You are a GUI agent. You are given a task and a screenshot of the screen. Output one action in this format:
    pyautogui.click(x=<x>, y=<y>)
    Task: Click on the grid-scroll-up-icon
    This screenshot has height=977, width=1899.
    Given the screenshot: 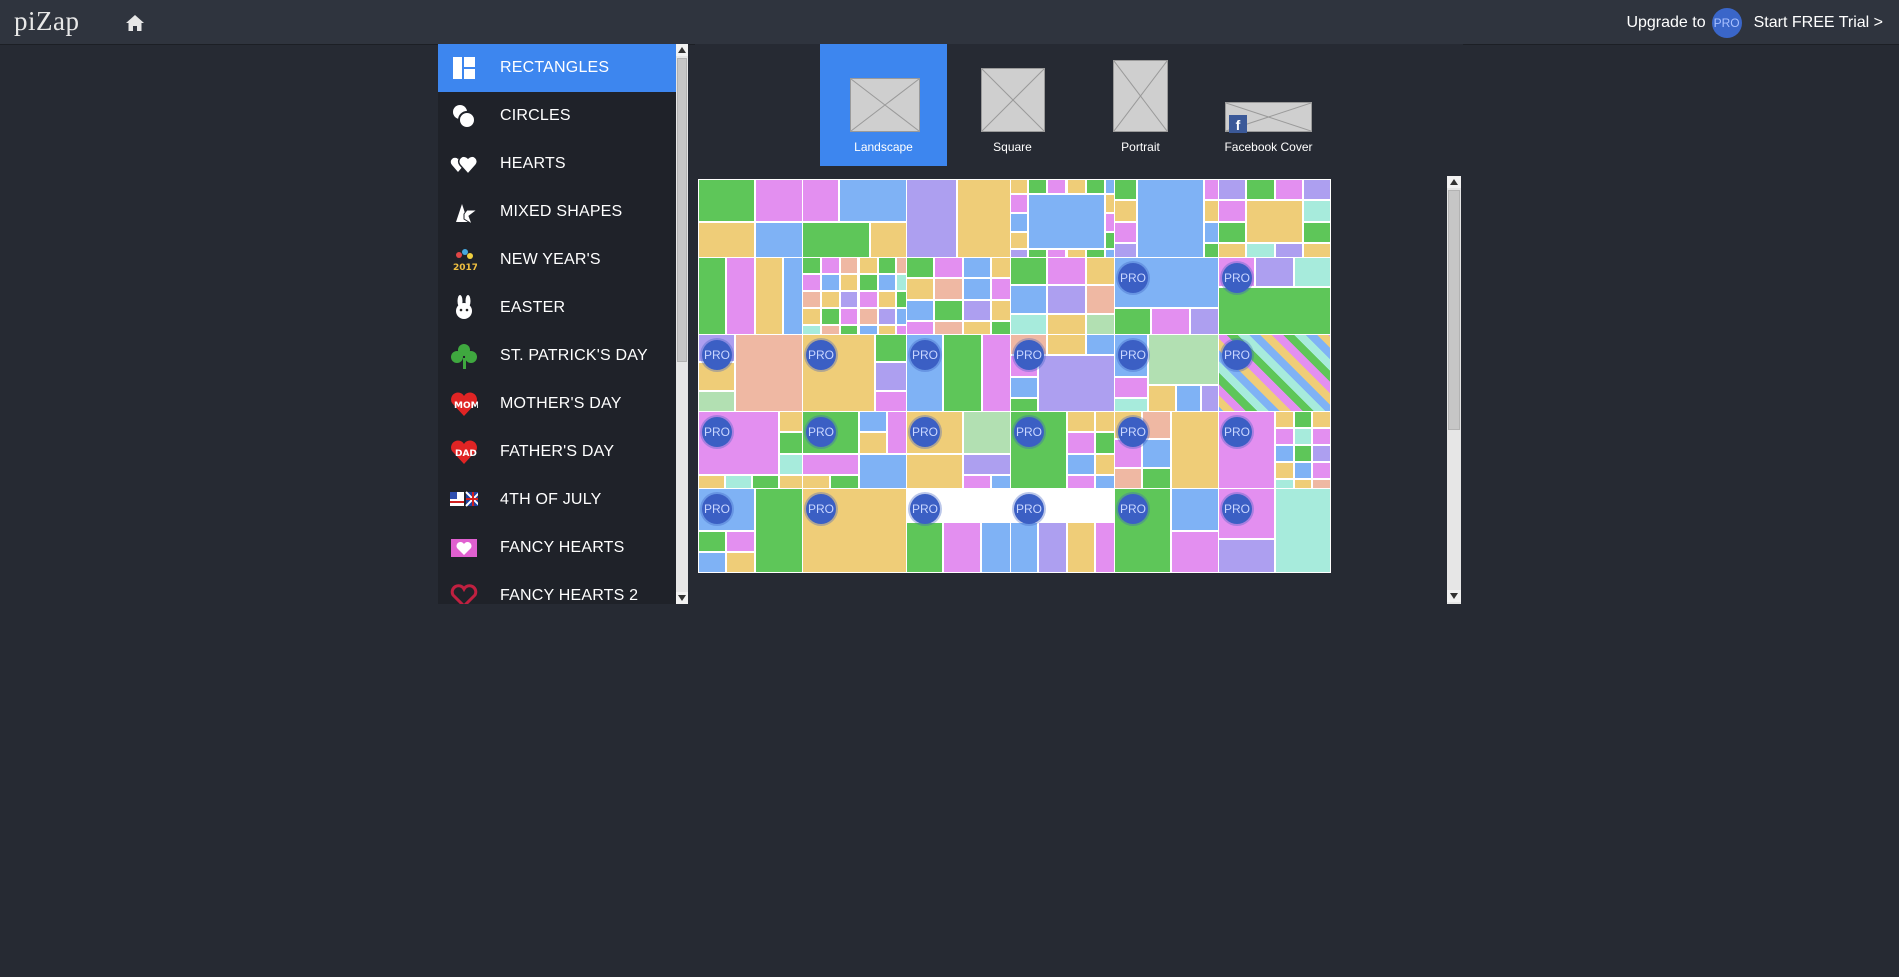 What is the action you would take?
    pyautogui.click(x=1454, y=182)
    